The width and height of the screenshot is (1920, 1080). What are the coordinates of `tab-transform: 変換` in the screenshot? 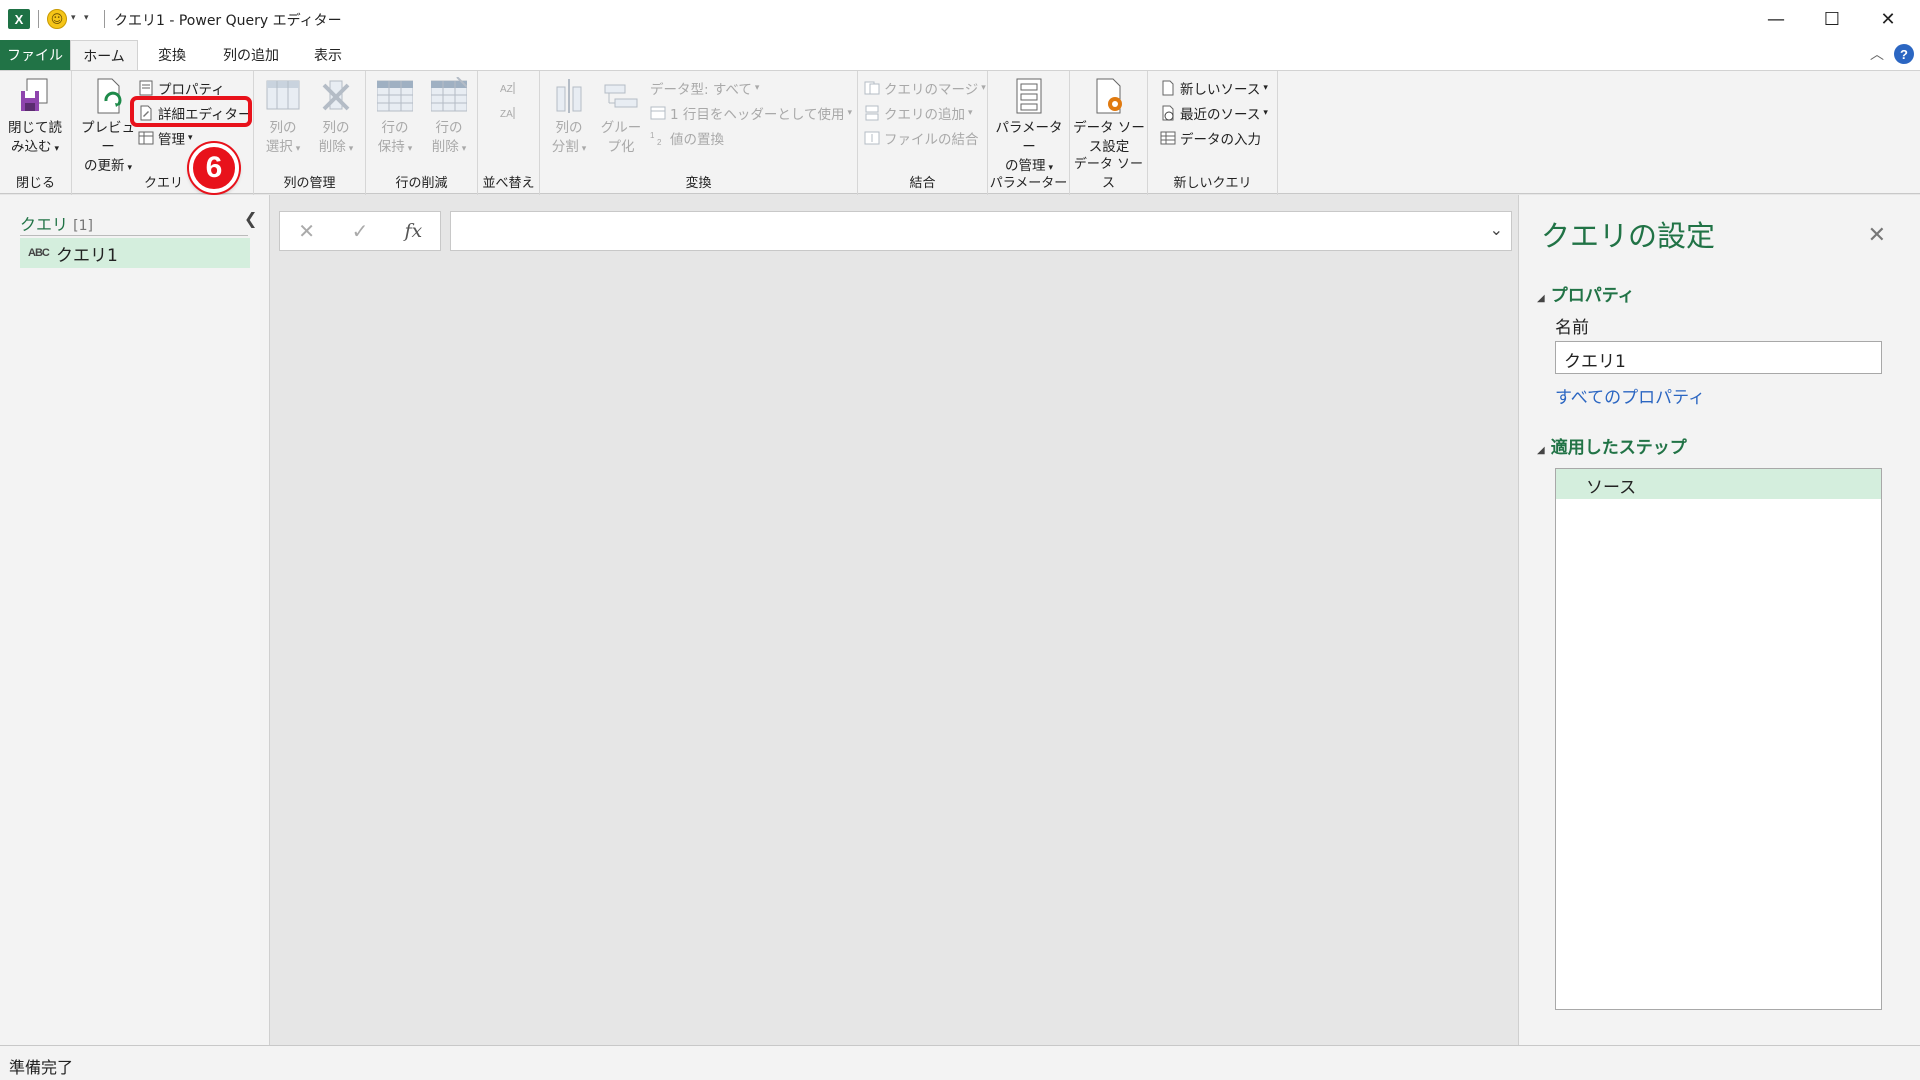 It's located at (172, 55).